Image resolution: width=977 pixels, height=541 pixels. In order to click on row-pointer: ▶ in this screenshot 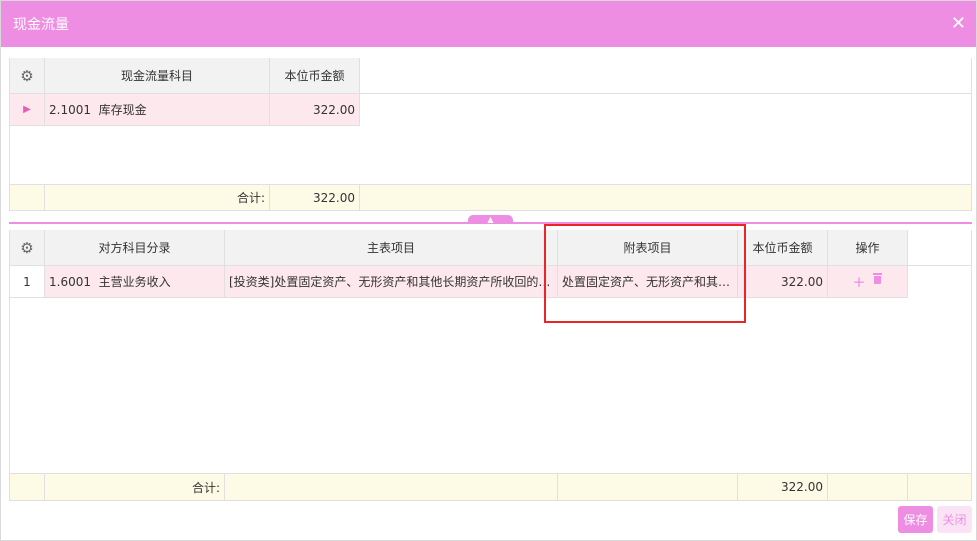, I will do `click(27, 110)`.